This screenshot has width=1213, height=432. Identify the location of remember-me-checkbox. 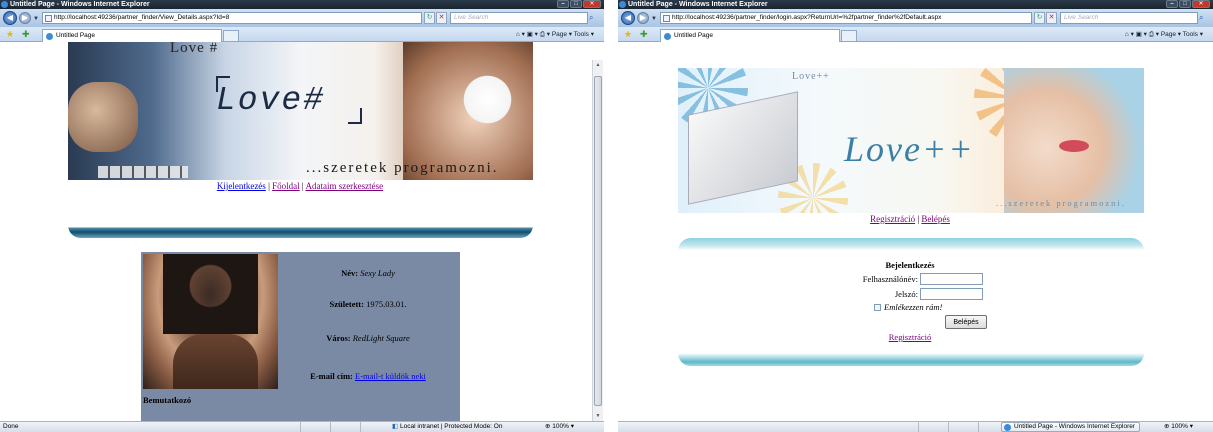
(877, 307).